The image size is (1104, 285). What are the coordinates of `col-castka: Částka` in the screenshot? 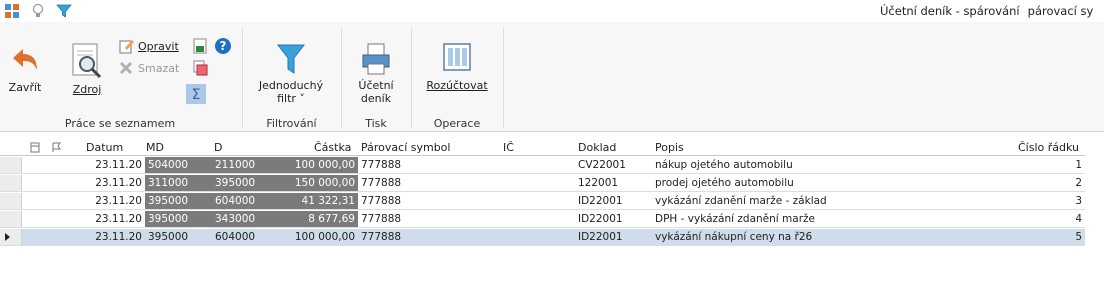 It's located at (332, 147).